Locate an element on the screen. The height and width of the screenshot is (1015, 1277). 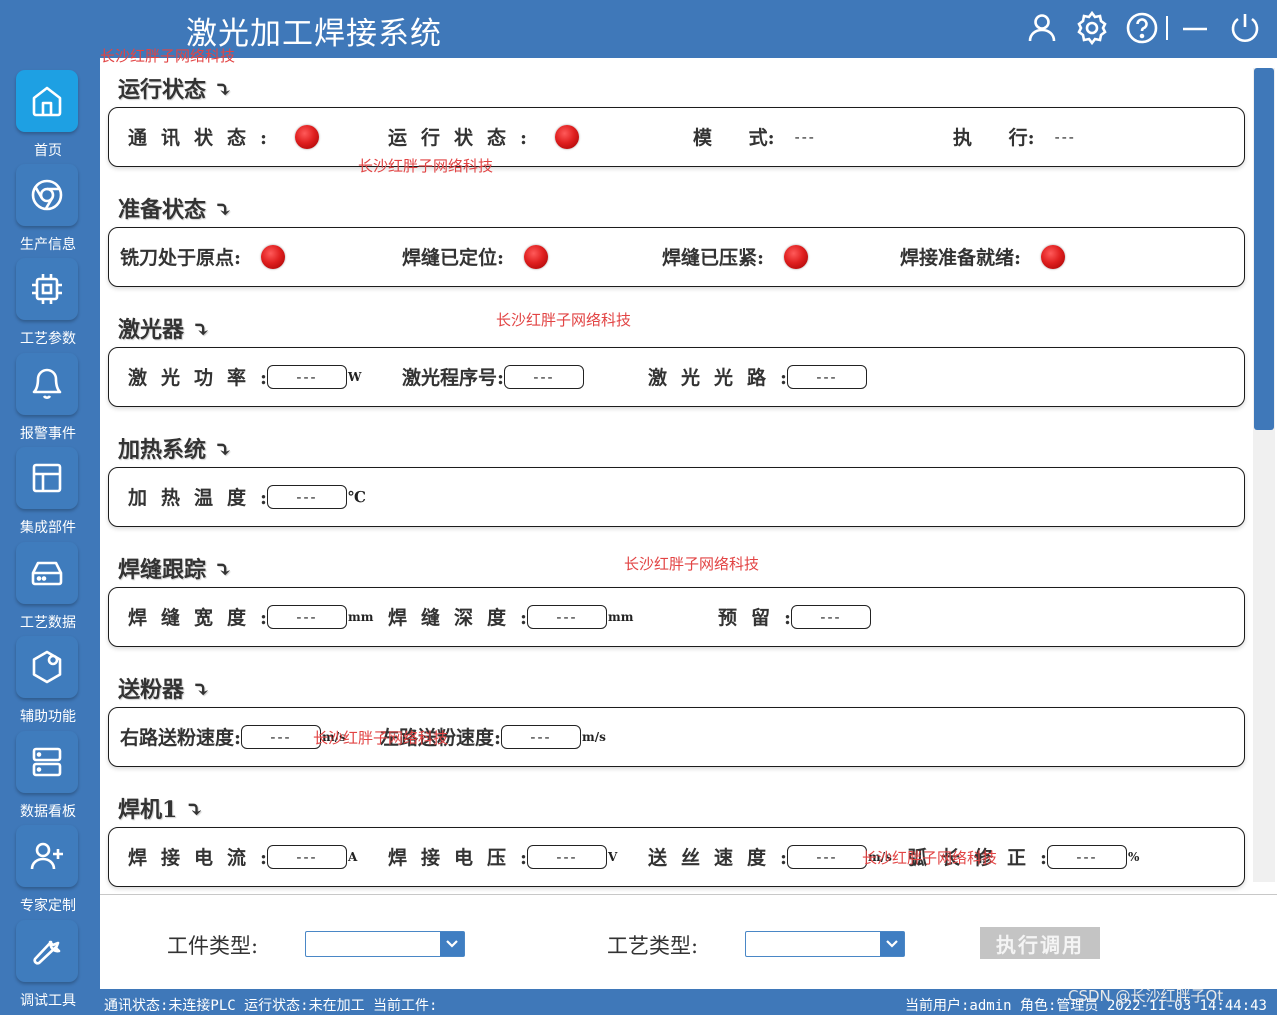
sidebar-item-production: 生产信息 is located at coordinates (48, 211).